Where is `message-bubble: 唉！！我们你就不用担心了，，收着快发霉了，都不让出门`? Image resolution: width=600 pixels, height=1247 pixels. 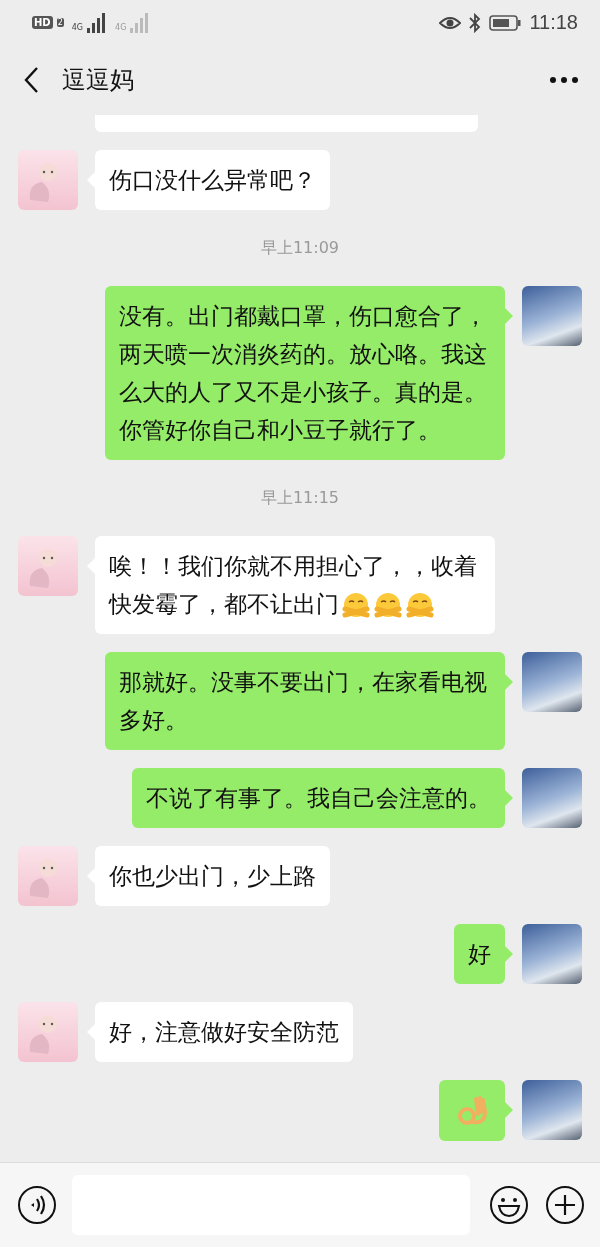
message-bubble: 唉！！我们你就不用担心了，，收着快发霉了，都不让出门 is located at coordinates (295, 585).